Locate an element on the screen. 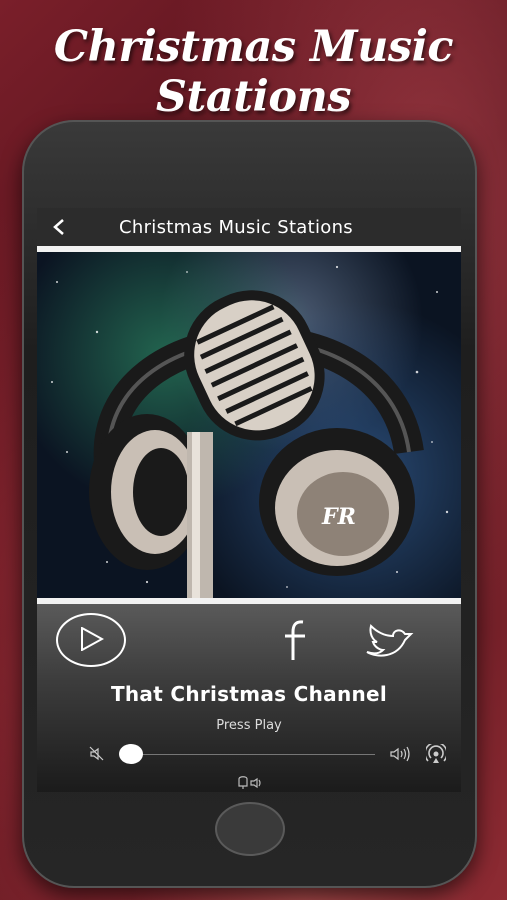 This screenshot has width=507, height=900. app-title: Christmas Music Stations is located at coordinates (236, 227).